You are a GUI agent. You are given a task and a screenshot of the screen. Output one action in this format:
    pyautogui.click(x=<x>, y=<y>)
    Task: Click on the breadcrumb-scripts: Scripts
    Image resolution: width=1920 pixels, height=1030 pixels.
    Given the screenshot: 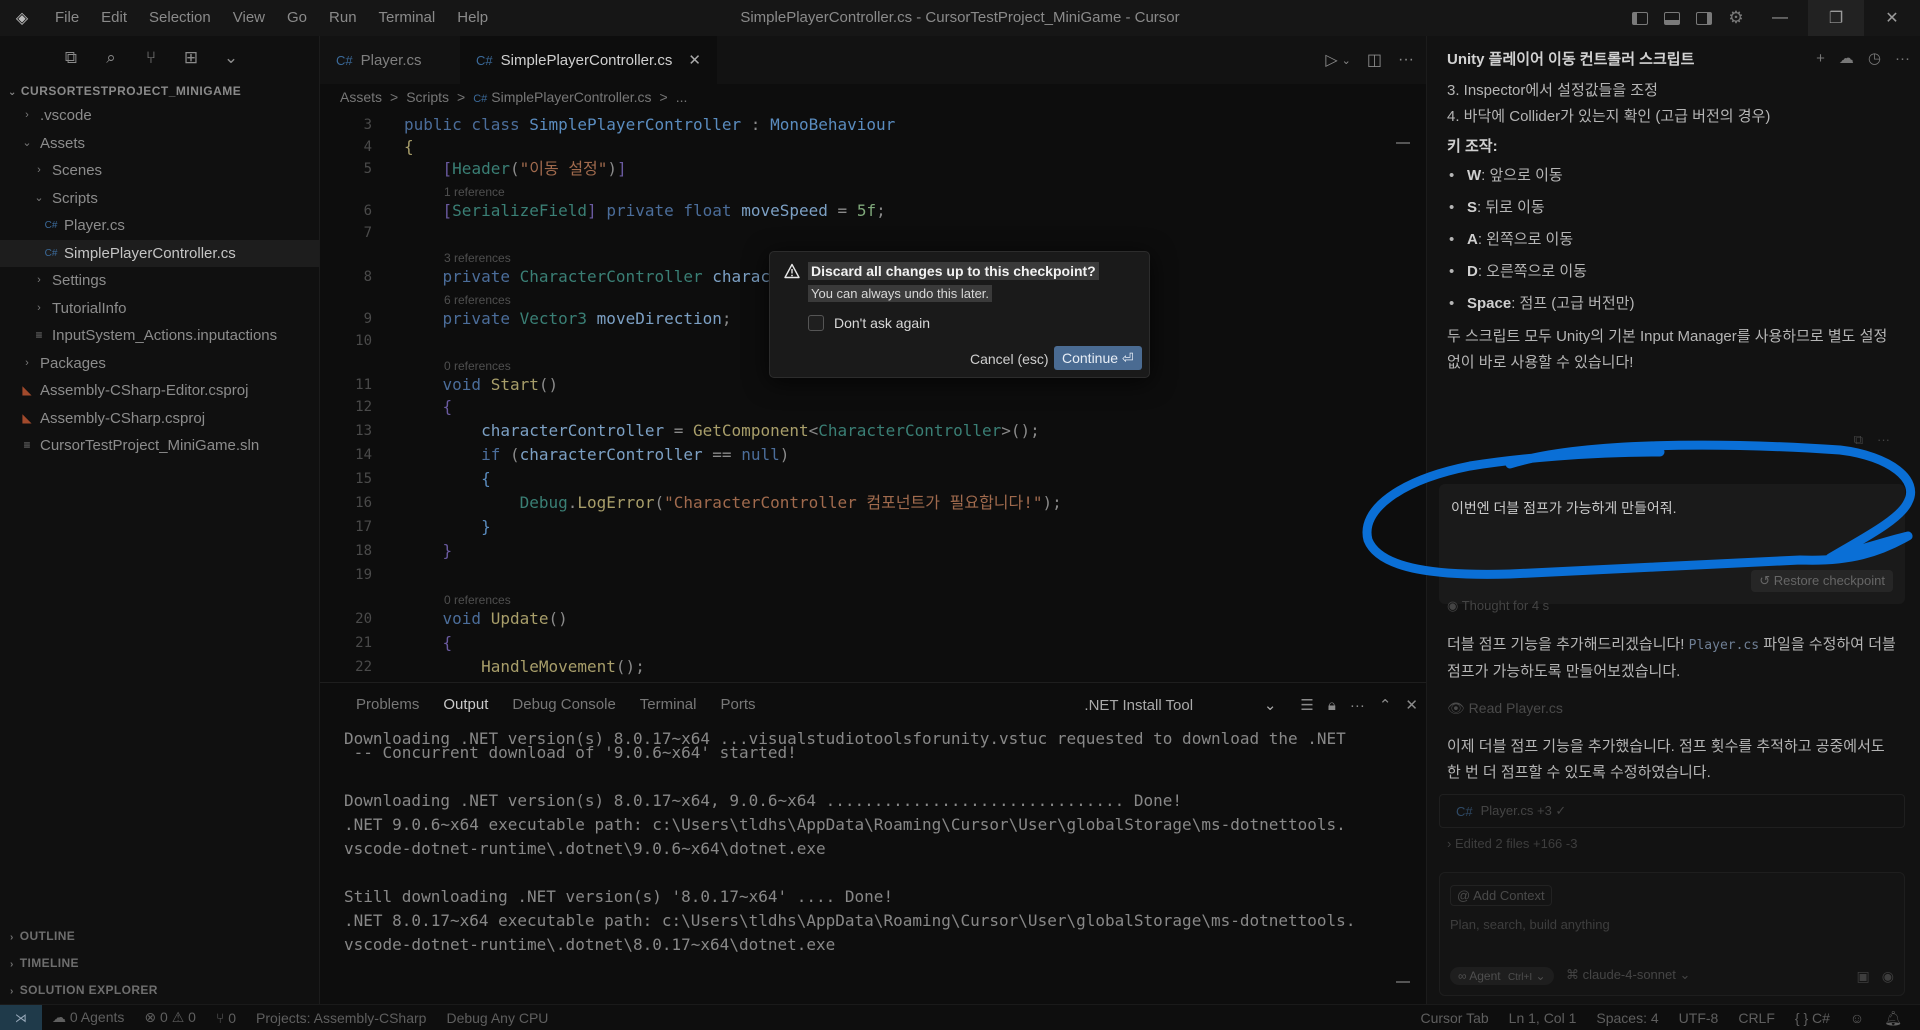 What is the action you would take?
    pyautogui.click(x=427, y=97)
    